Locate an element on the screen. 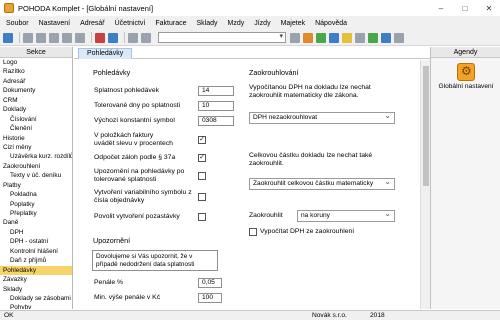 This screenshot has width=500, height=320. menu-jizdy: Jízdy is located at coordinates (262, 23).